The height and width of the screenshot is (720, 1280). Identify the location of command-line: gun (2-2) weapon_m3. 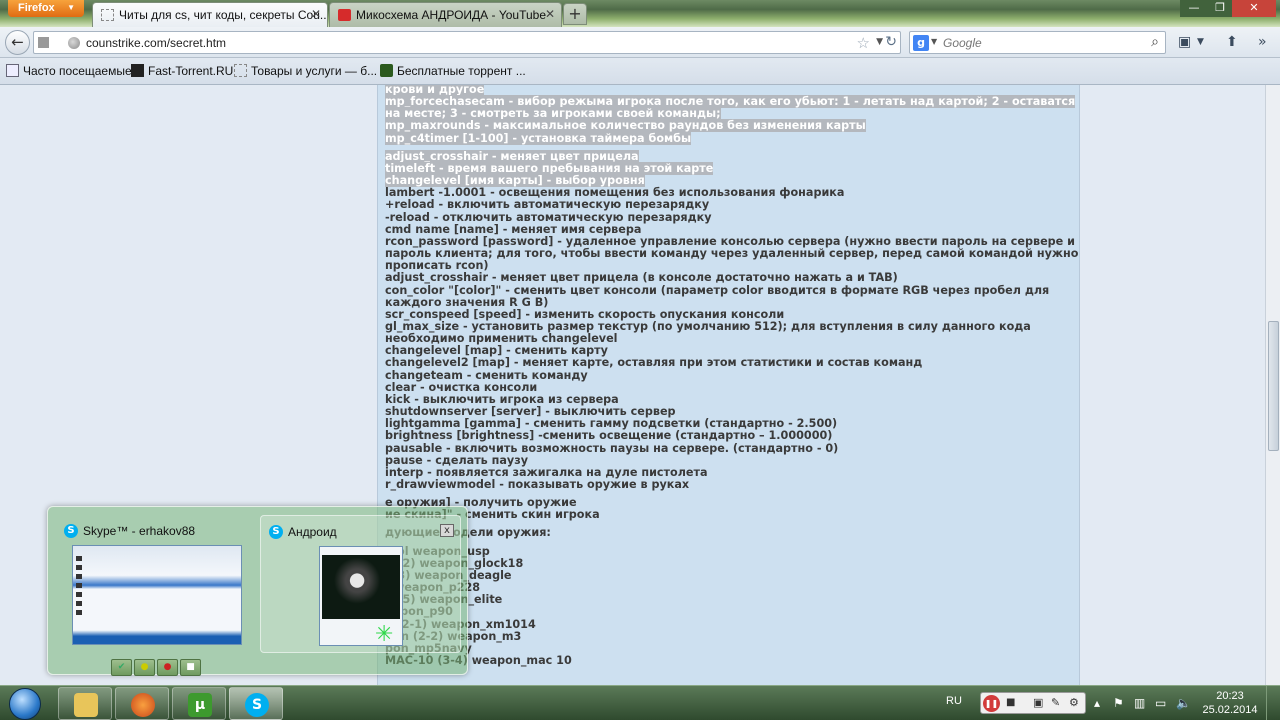
(730, 636).